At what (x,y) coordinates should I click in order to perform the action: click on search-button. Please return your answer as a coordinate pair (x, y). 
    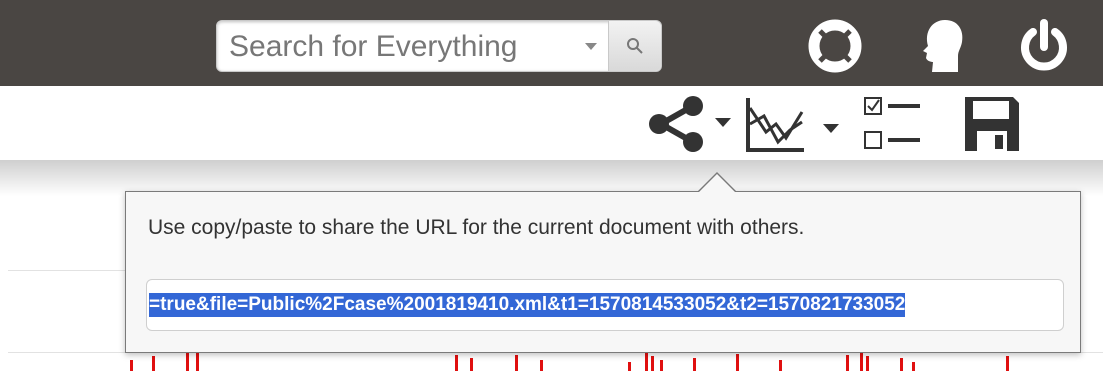
    Looking at the image, I should click on (634, 46).